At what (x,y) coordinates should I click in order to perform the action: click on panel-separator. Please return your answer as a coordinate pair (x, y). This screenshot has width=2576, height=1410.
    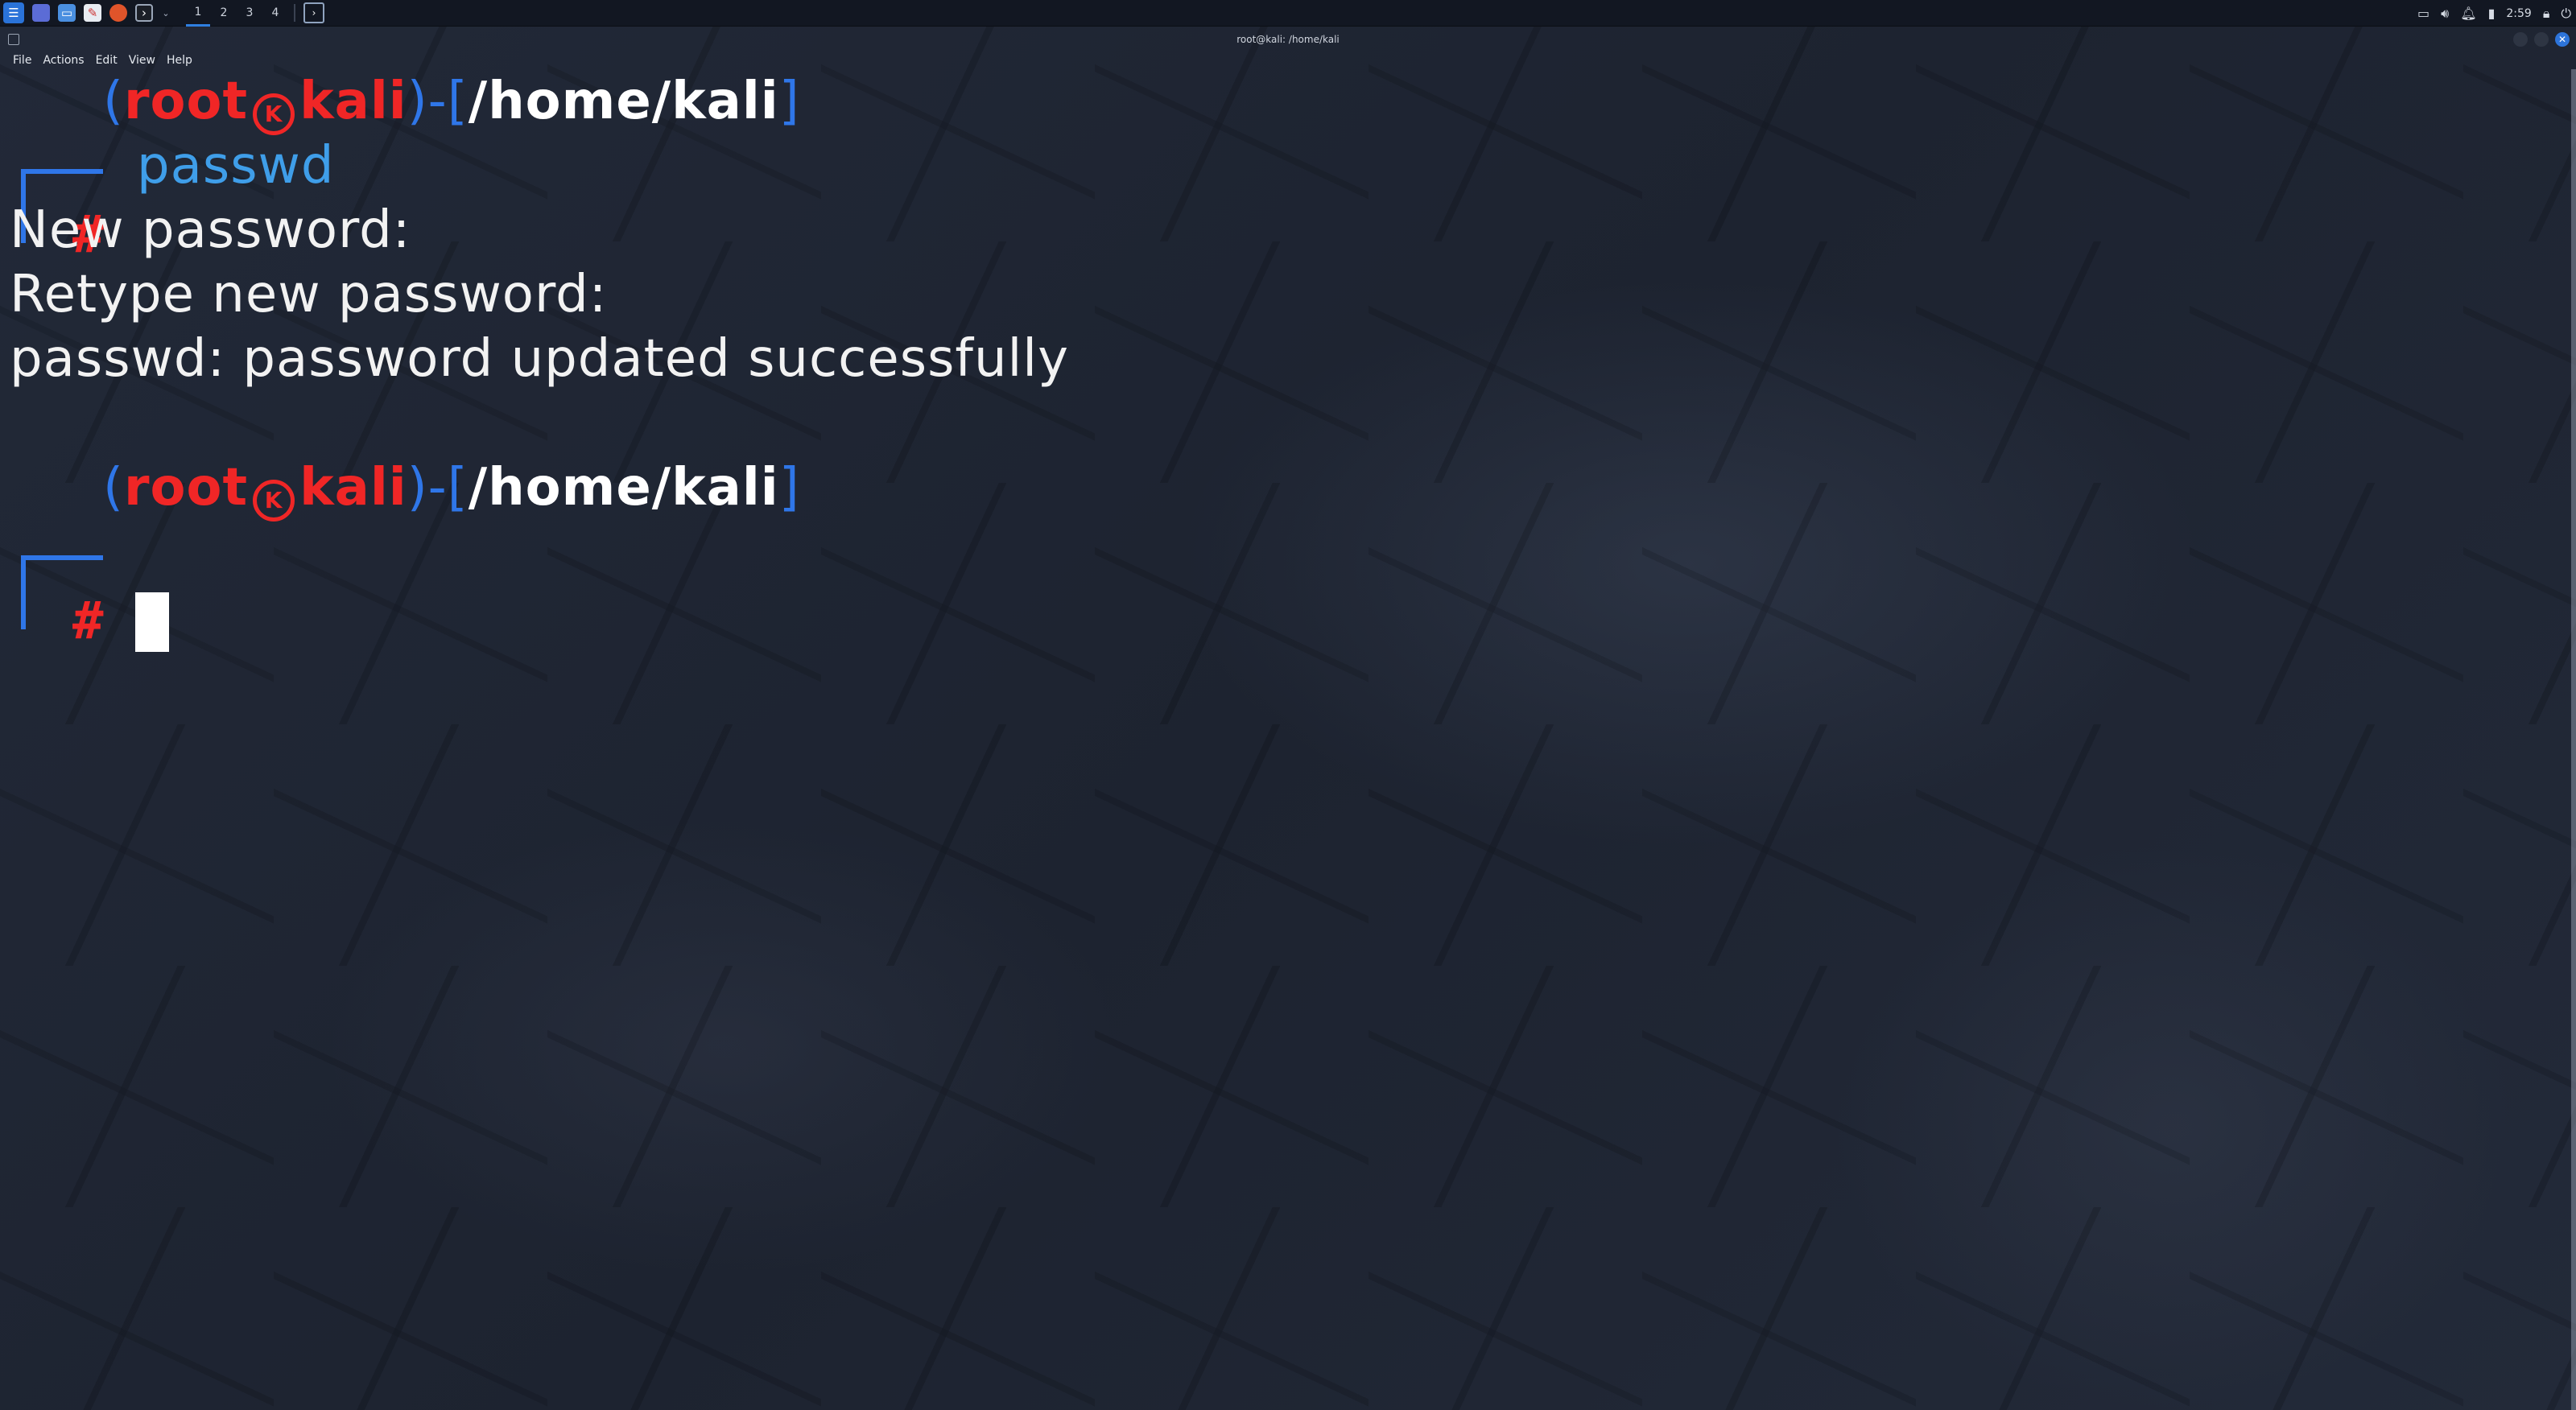
    Looking at the image, I should click on (294, 13).